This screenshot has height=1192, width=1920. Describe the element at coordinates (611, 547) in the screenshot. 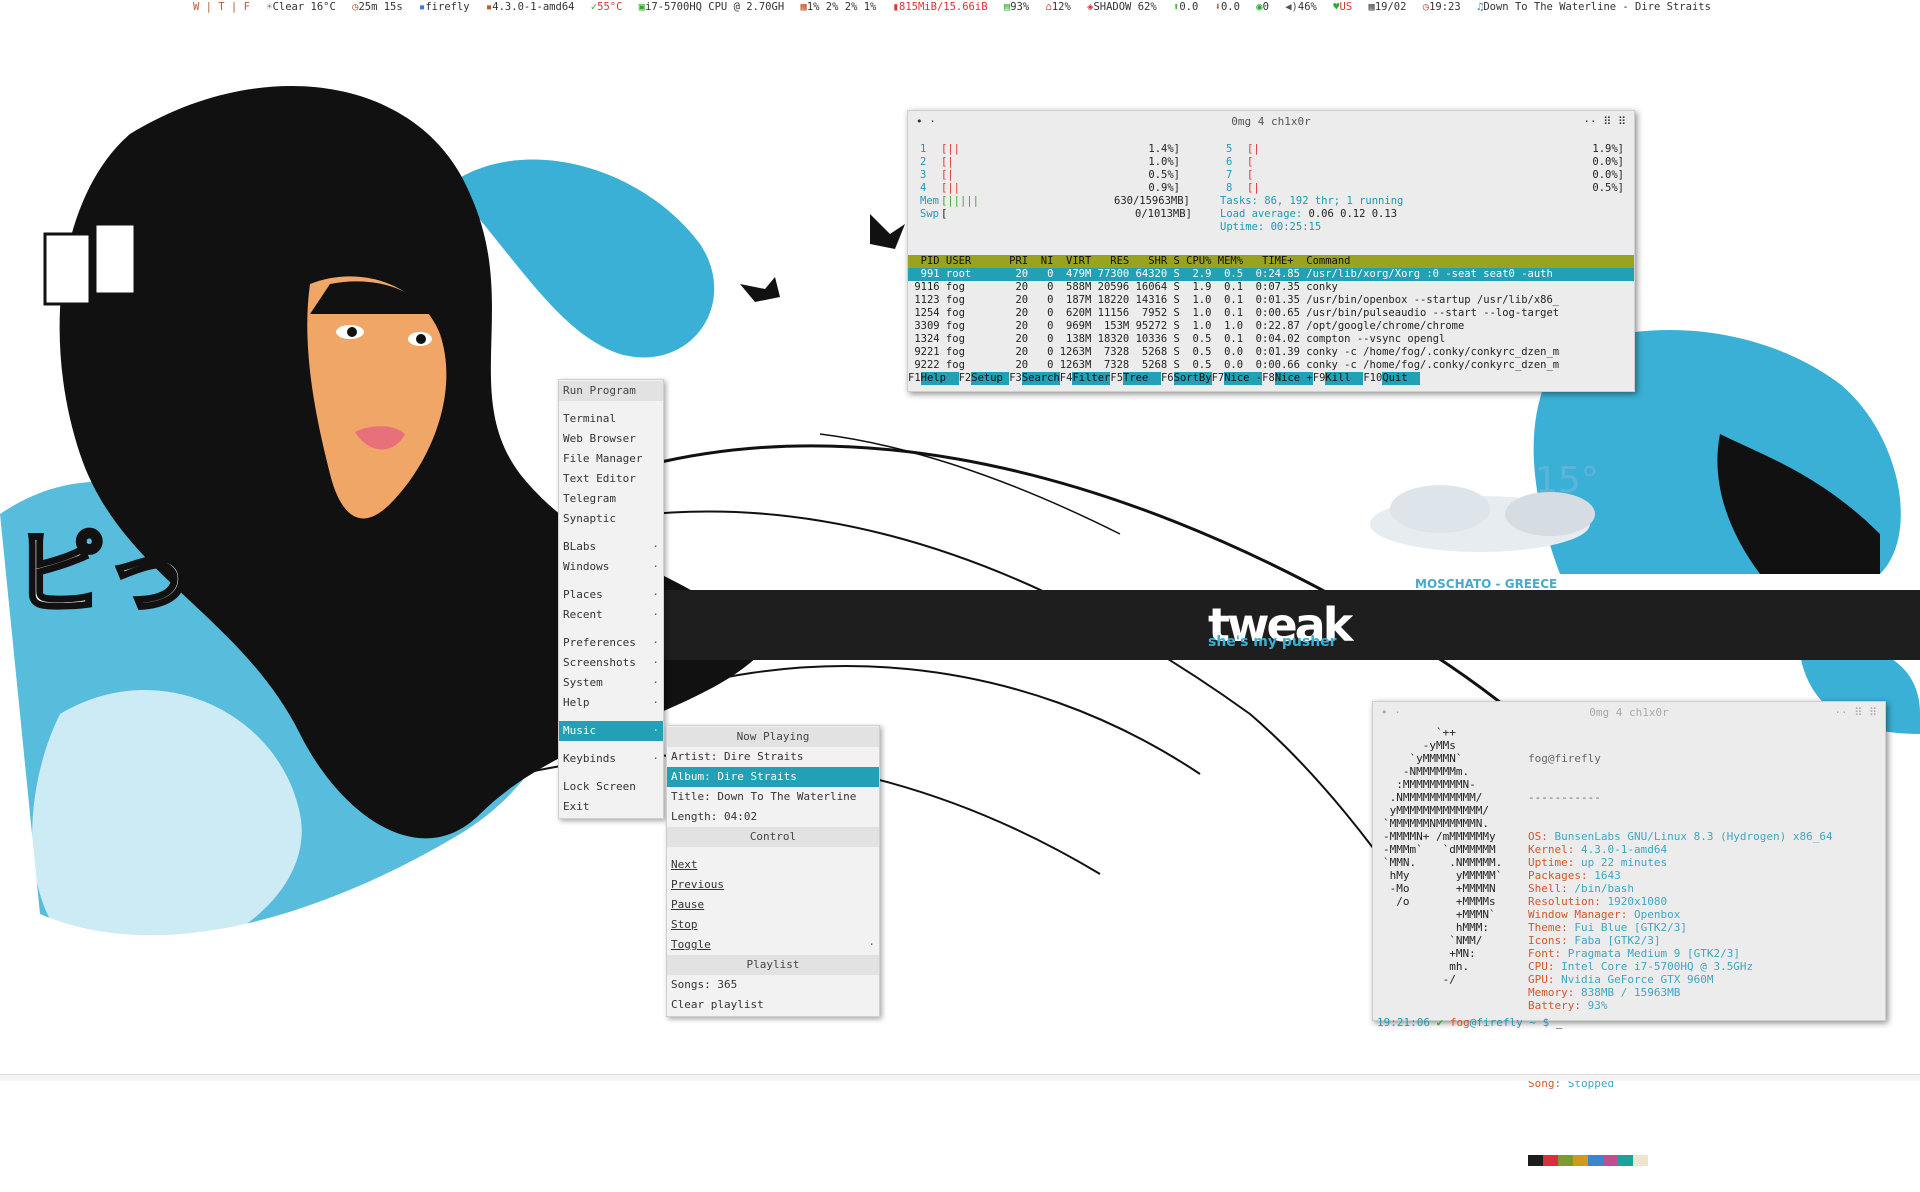

I see `menu-item-blabs: BLabs ·` at that location.